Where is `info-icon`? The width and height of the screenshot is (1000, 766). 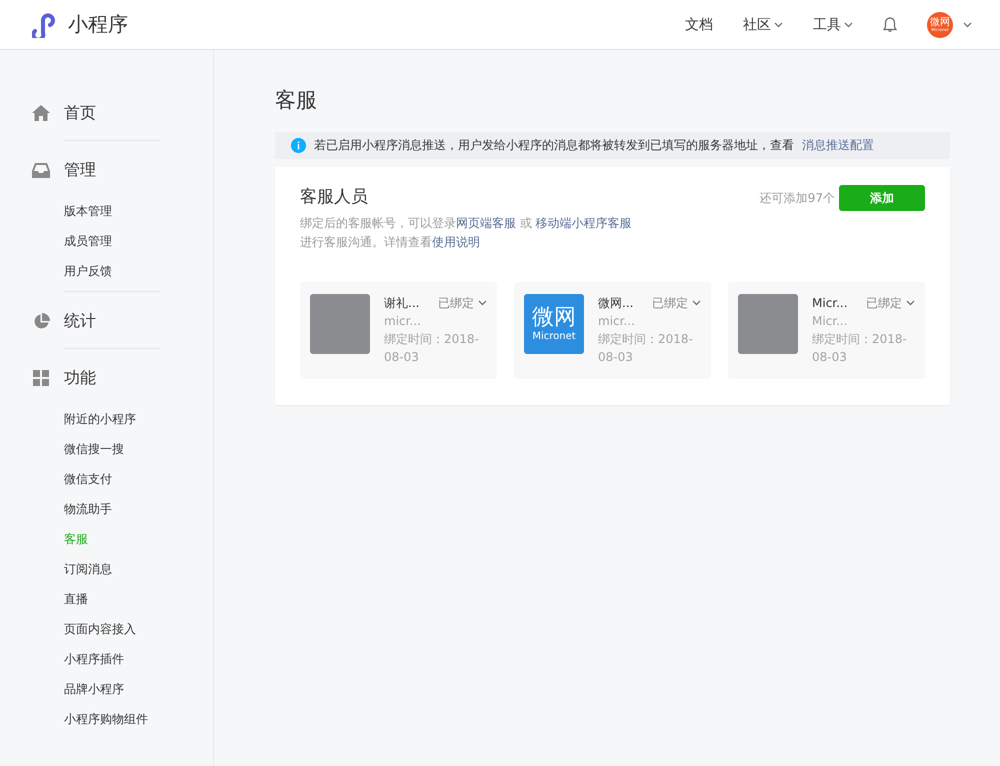 info-icon is located at coordinates (298, 145).